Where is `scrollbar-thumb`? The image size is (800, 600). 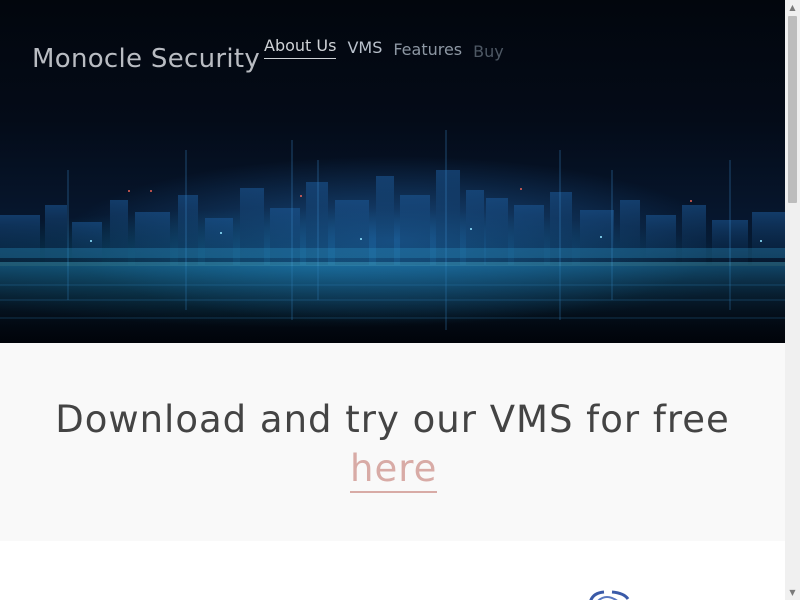 scrollbar-thumb is located at coordinates (792, 109).